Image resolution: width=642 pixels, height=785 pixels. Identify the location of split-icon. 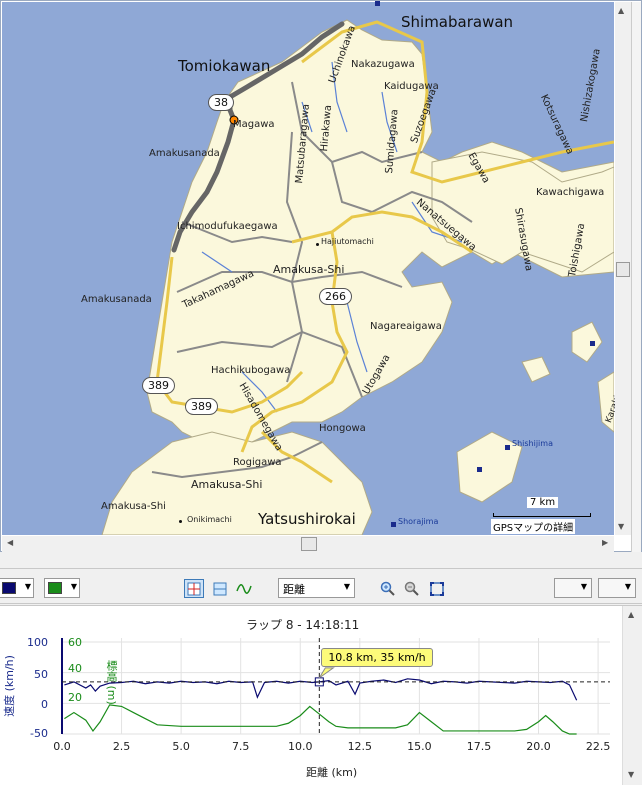
(220, 588).